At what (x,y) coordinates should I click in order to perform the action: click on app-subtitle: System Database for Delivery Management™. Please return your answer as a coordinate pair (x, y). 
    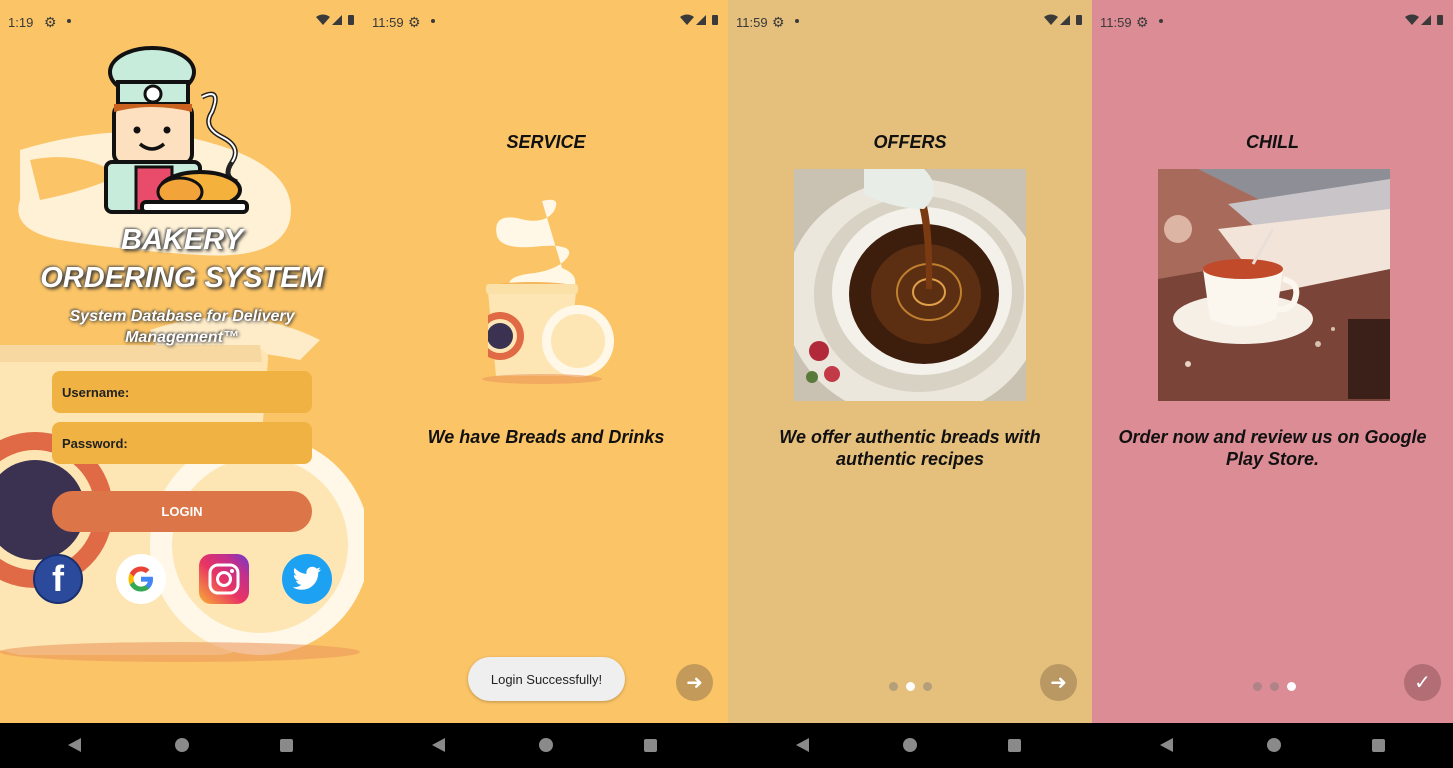
    Looking at the image, I should click on (182, 327).